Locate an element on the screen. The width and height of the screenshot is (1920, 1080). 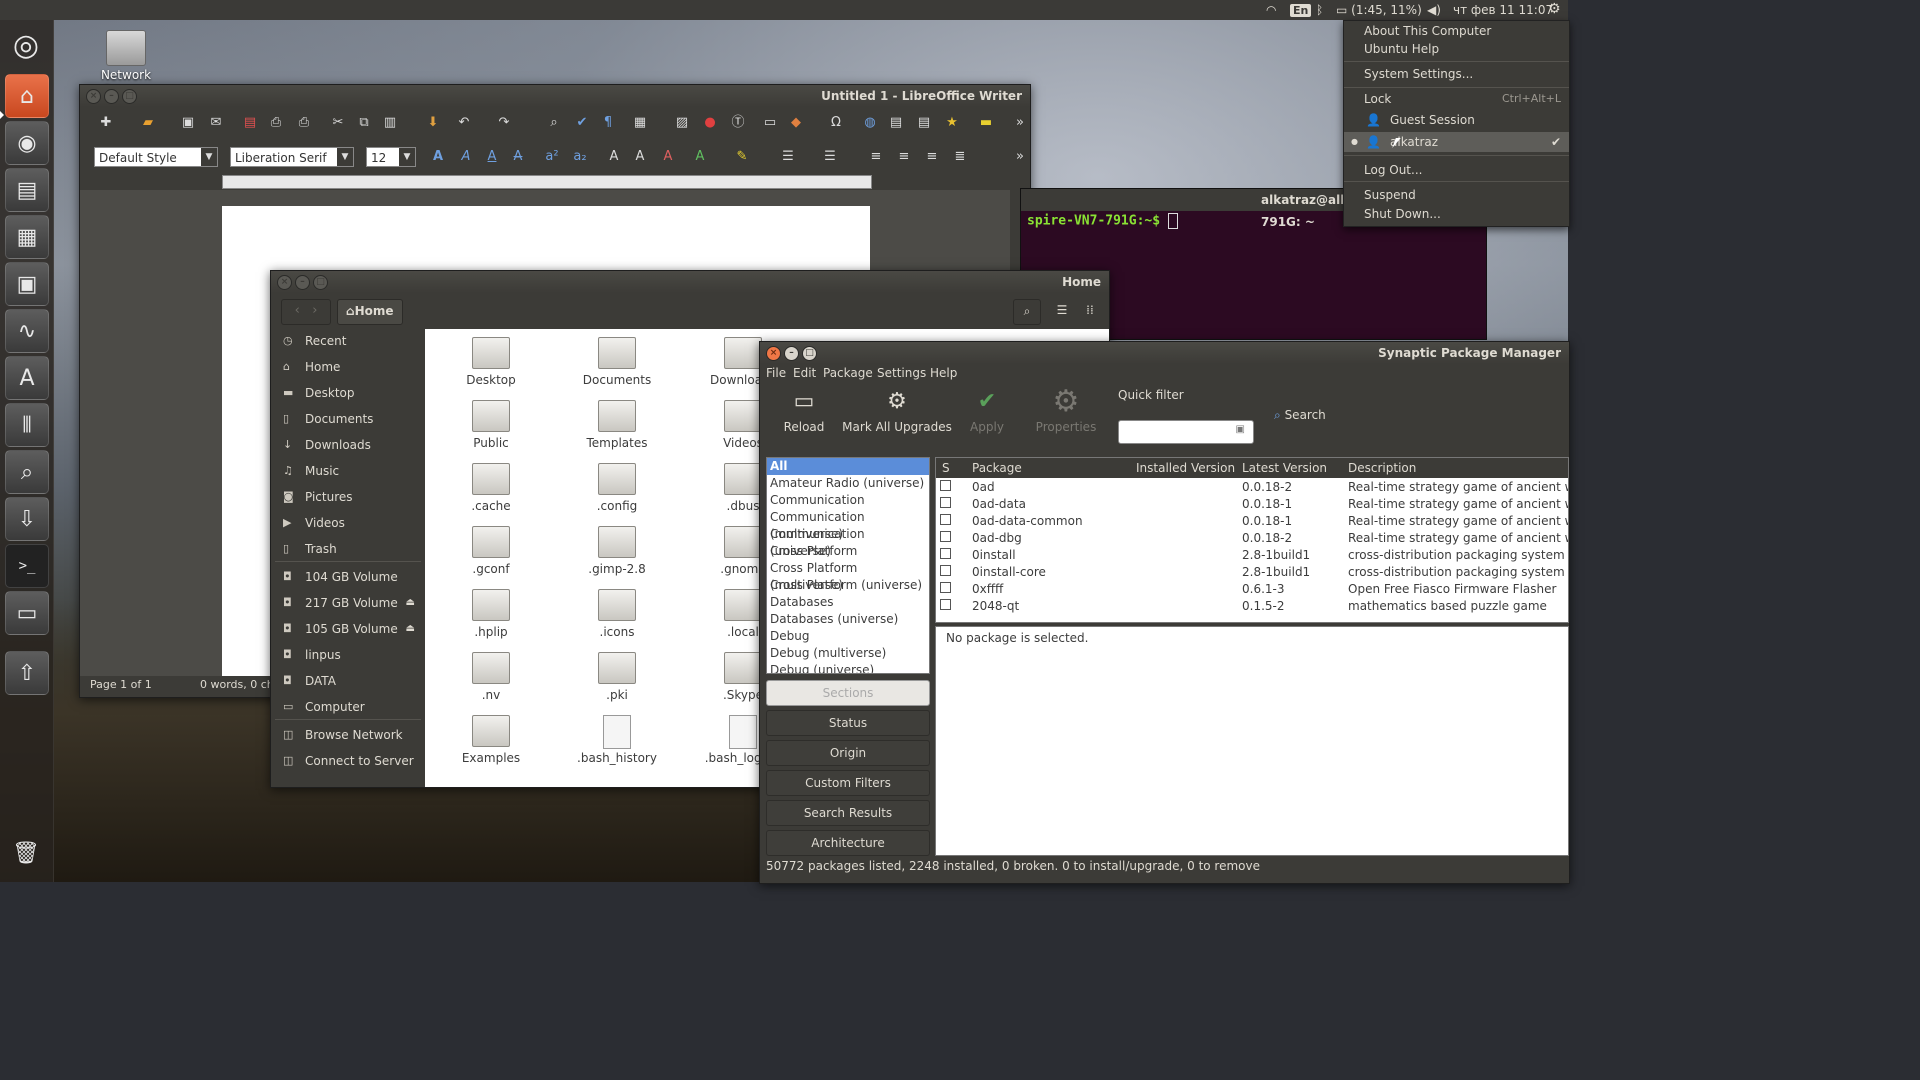
section-item: Debug is located at coordinates (848, 636).